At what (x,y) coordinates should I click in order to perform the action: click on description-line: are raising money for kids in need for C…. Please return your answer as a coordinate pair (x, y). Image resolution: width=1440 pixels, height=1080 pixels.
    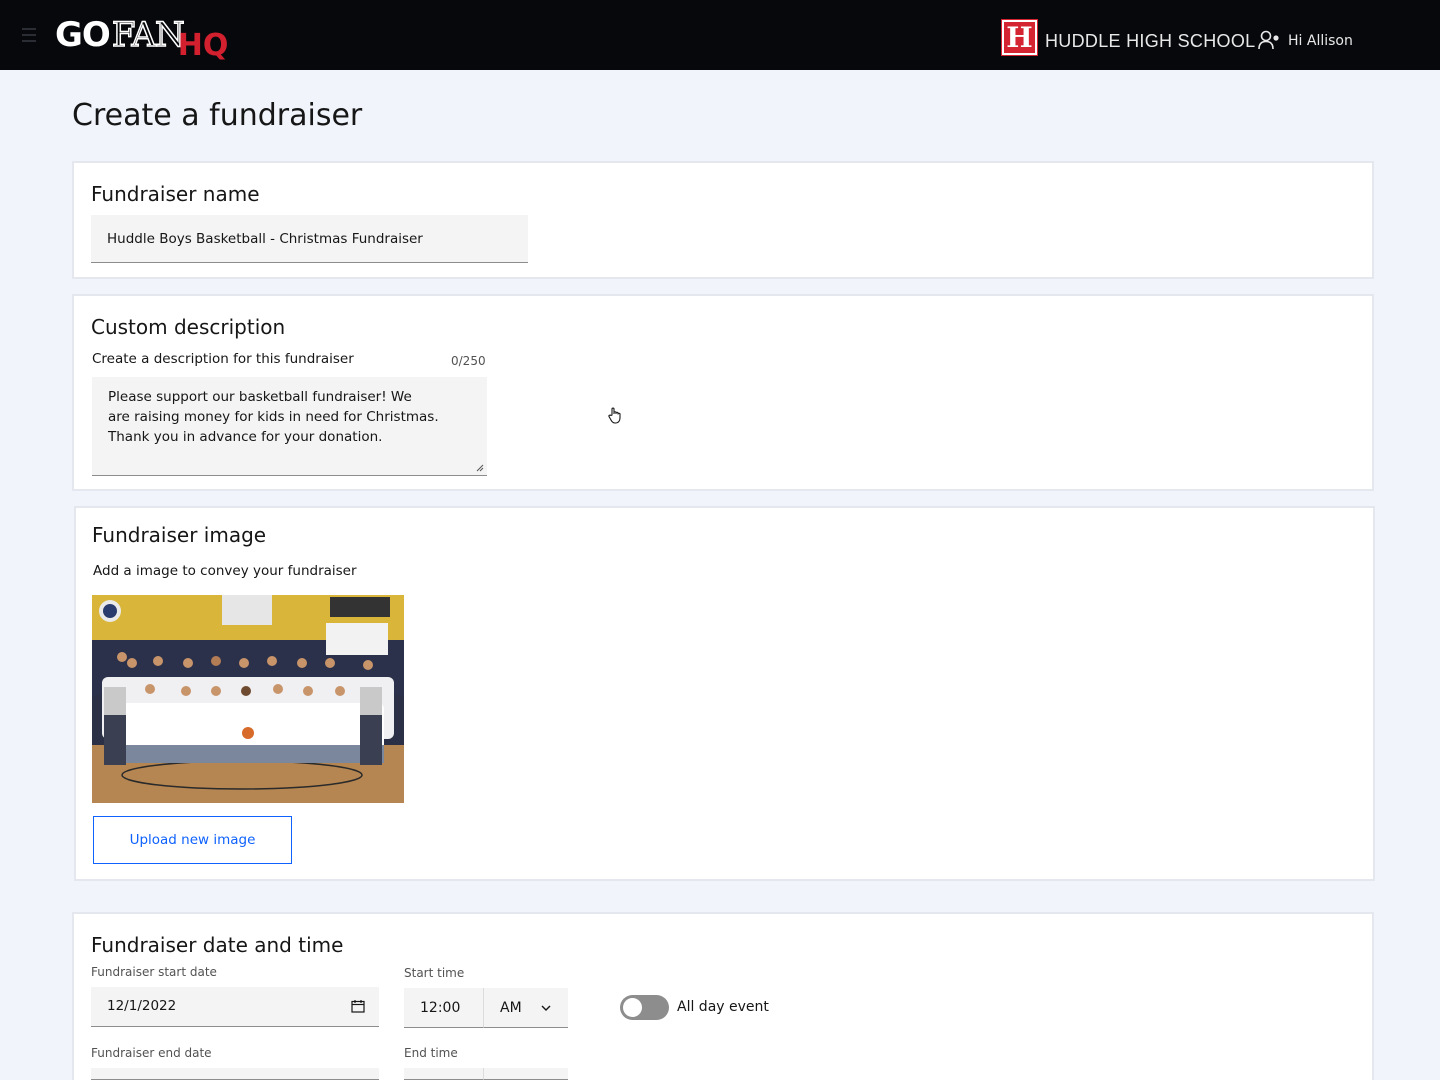
    Looking at the image, I should click on (273, 417).